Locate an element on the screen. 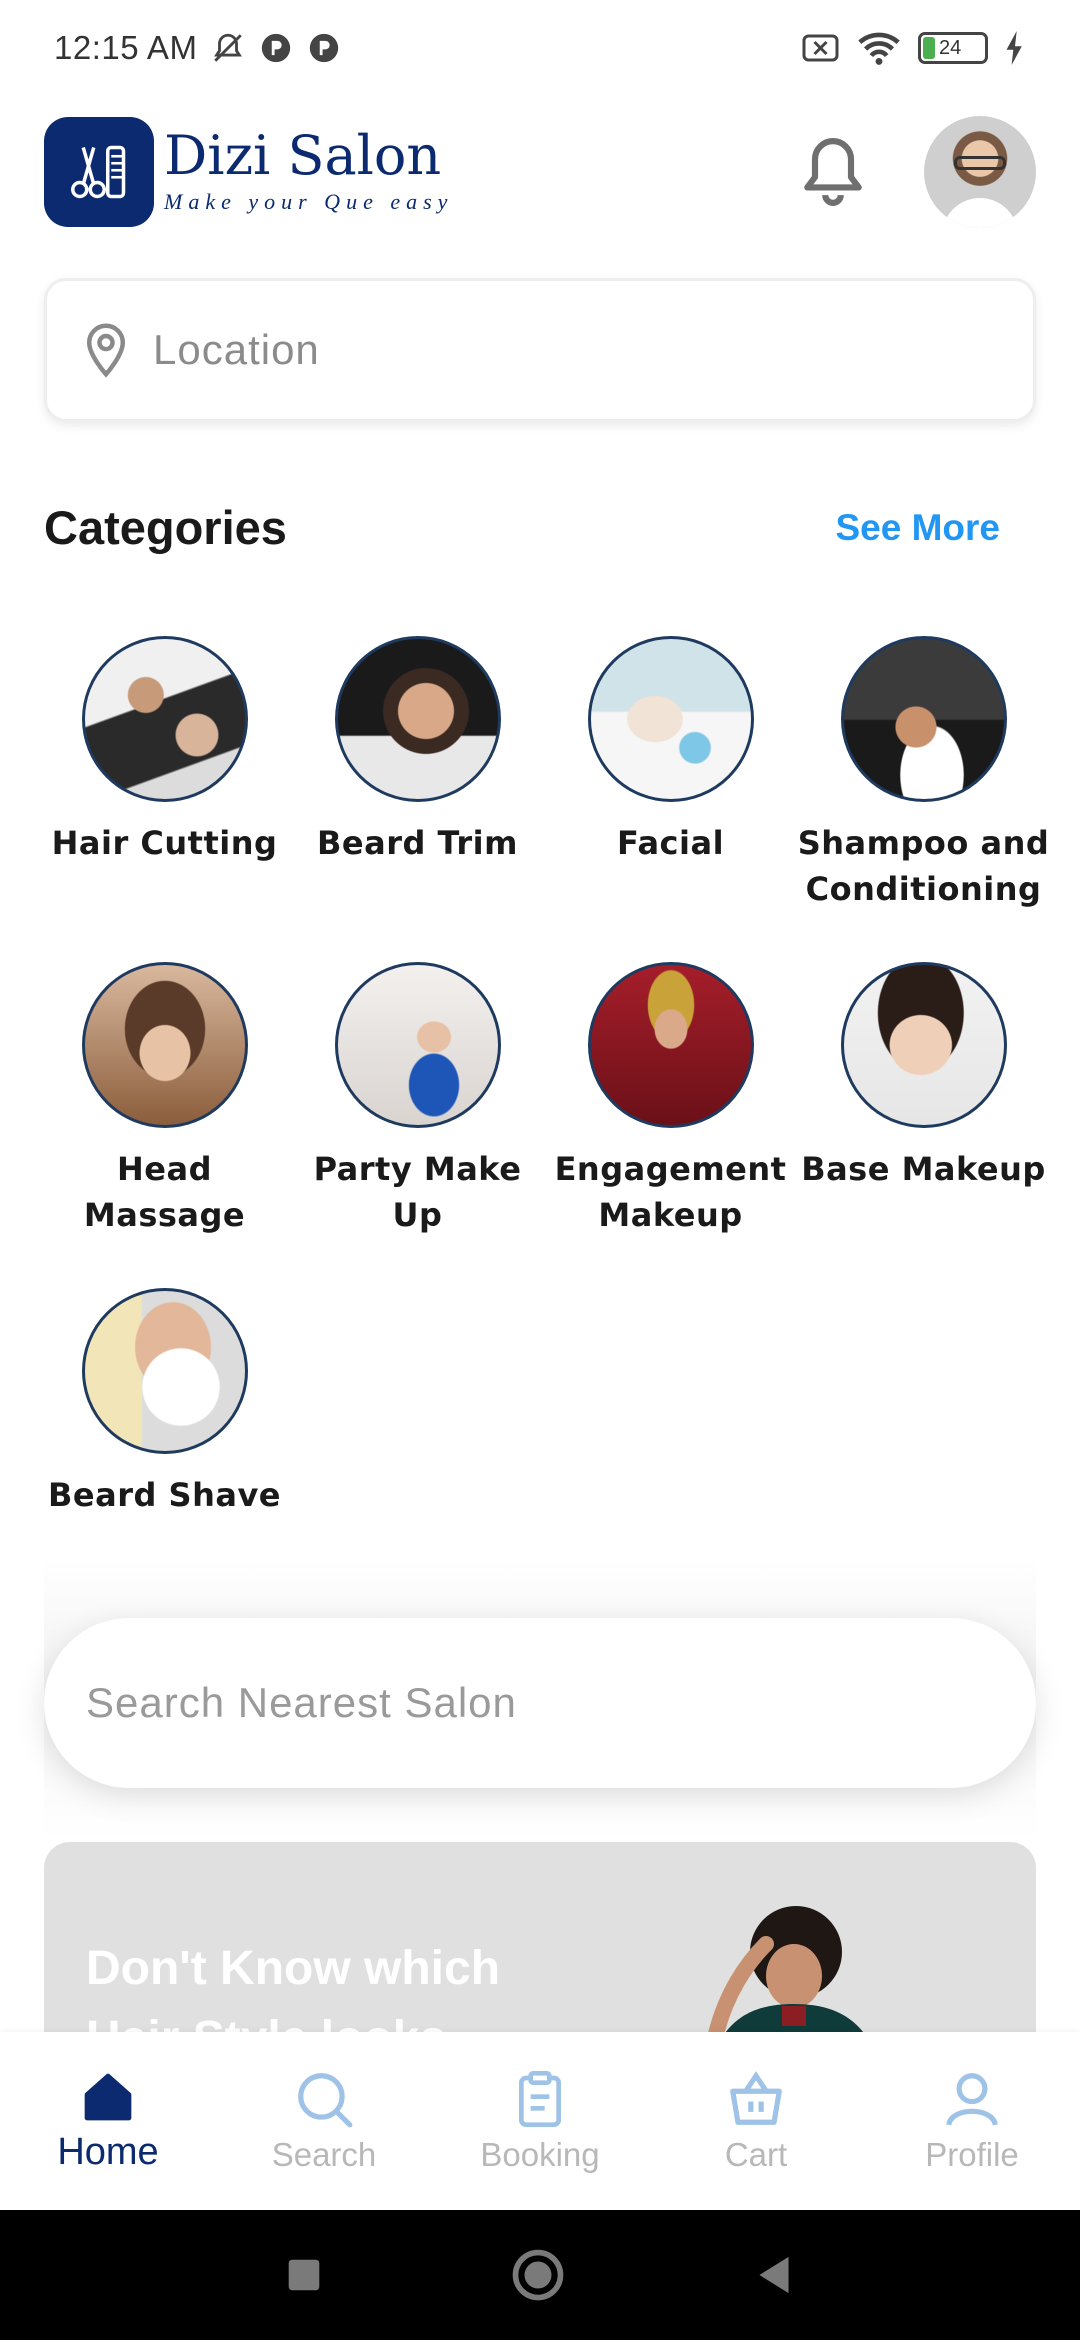 Image resolution: width=1080 pixels, height=2340 pixels. home-icon is located at coordinates (108, 2096).